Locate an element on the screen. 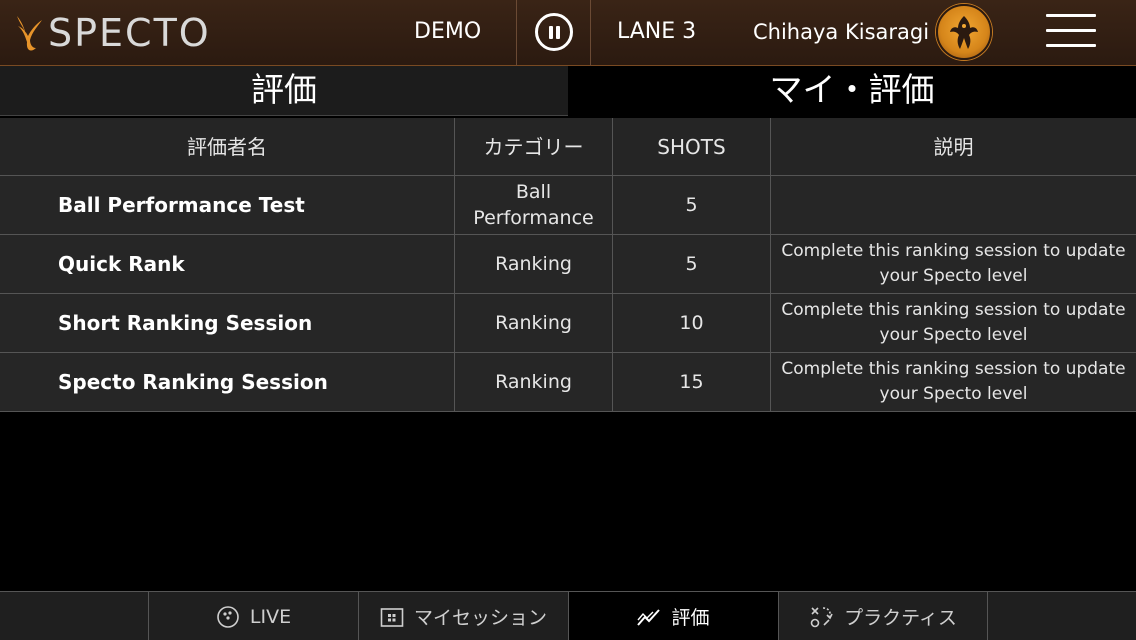 This screenshot has height=640, width=1136. app-header: SPECTO DEMO LANE 3 Chihaya Kisaragi is located at coordinates (568, 33).